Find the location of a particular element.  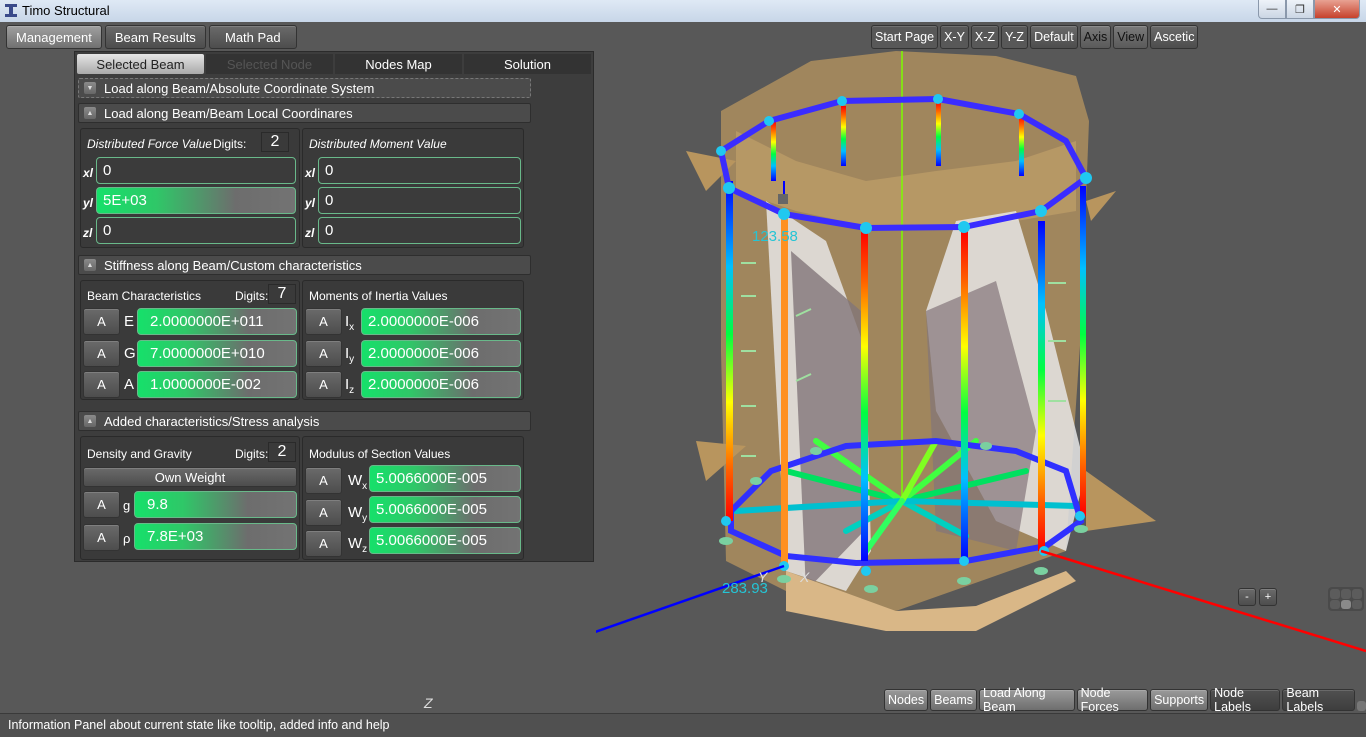

tab-nodes-map: Nodes Map is located at coordinates (398, 64).